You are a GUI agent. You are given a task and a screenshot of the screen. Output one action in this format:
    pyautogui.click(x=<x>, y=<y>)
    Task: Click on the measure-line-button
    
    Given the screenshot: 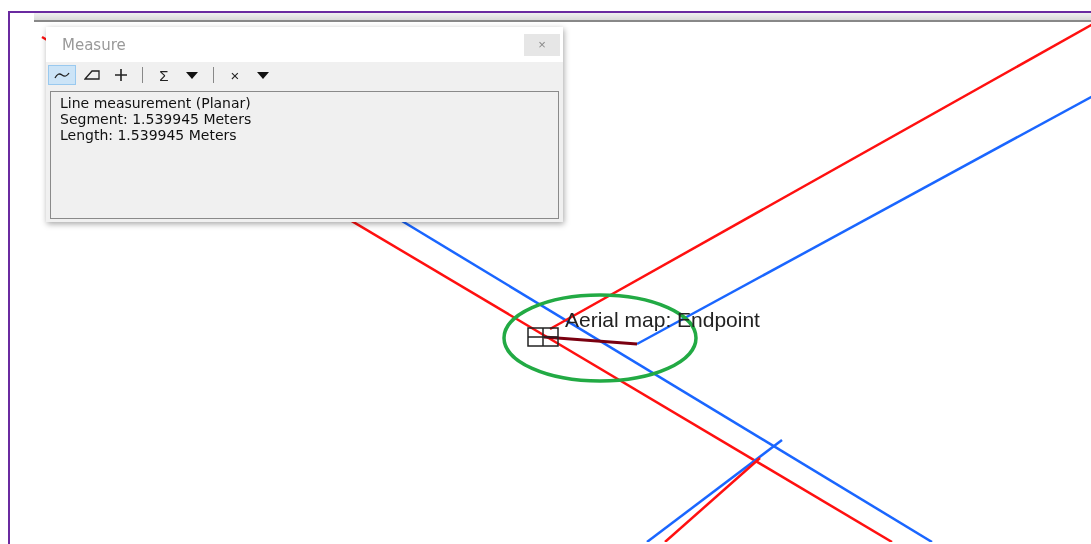 What is the action you would take?
    pyautogui.click(x=62, y=75)
    